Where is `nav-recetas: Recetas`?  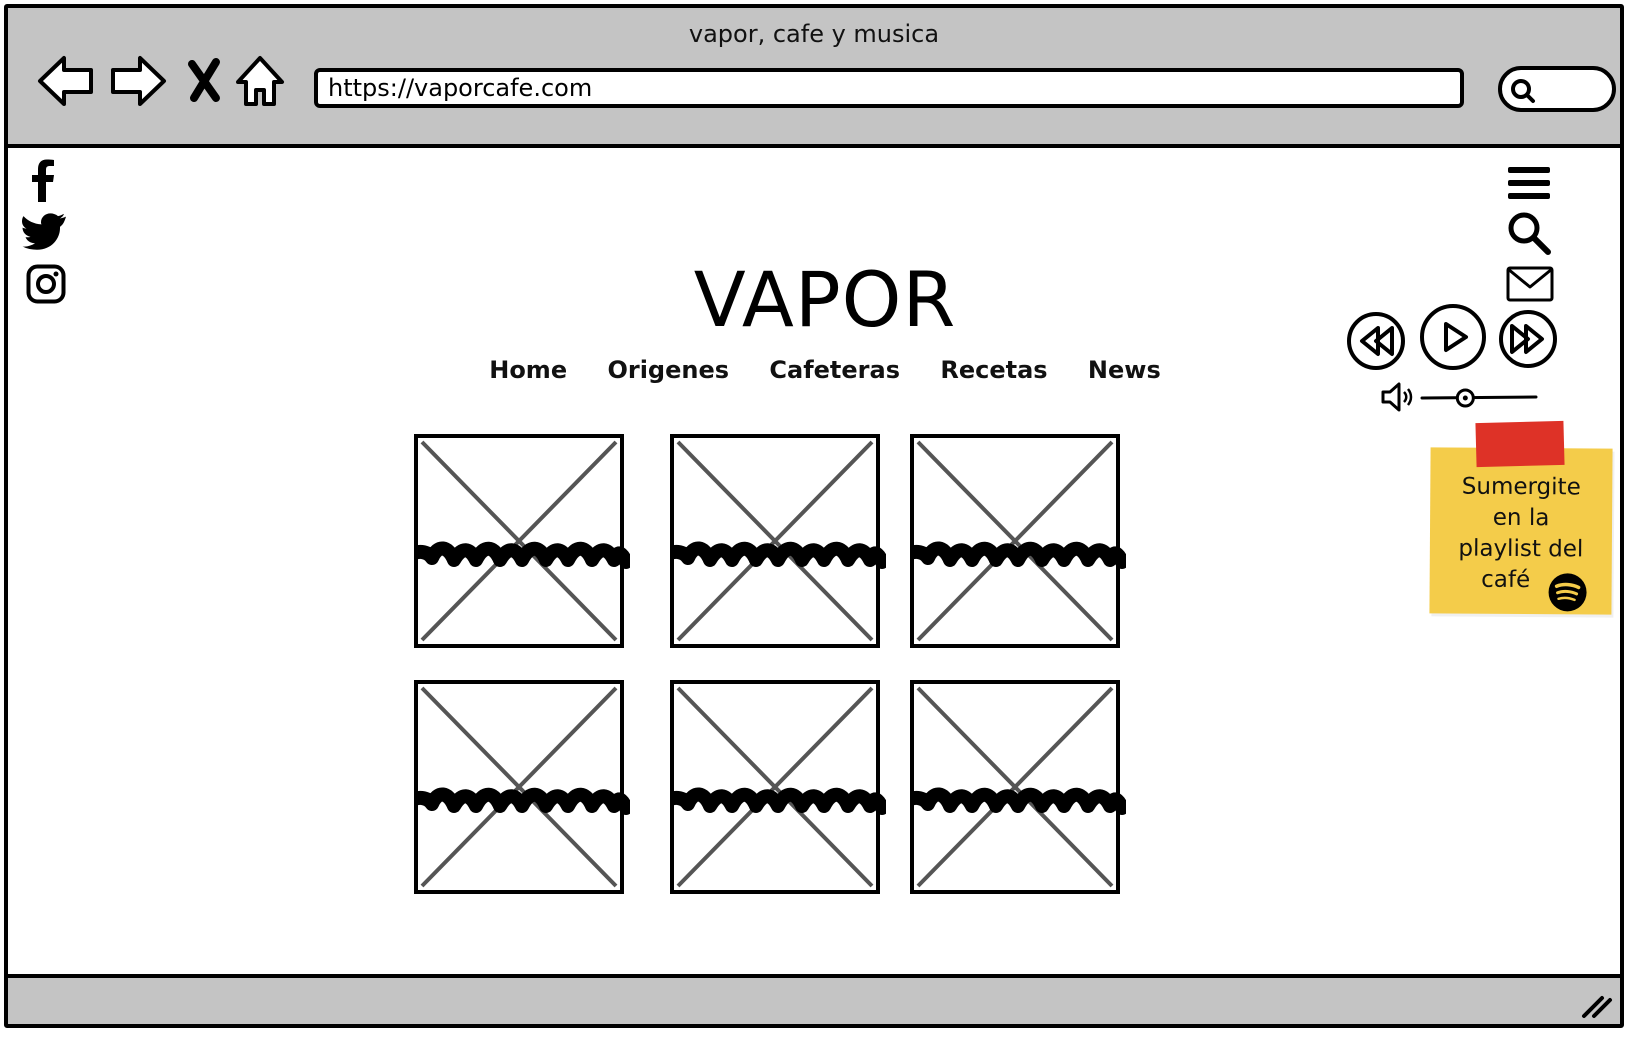 nav-recetas: Recetas is located at coordinates (993, 370).